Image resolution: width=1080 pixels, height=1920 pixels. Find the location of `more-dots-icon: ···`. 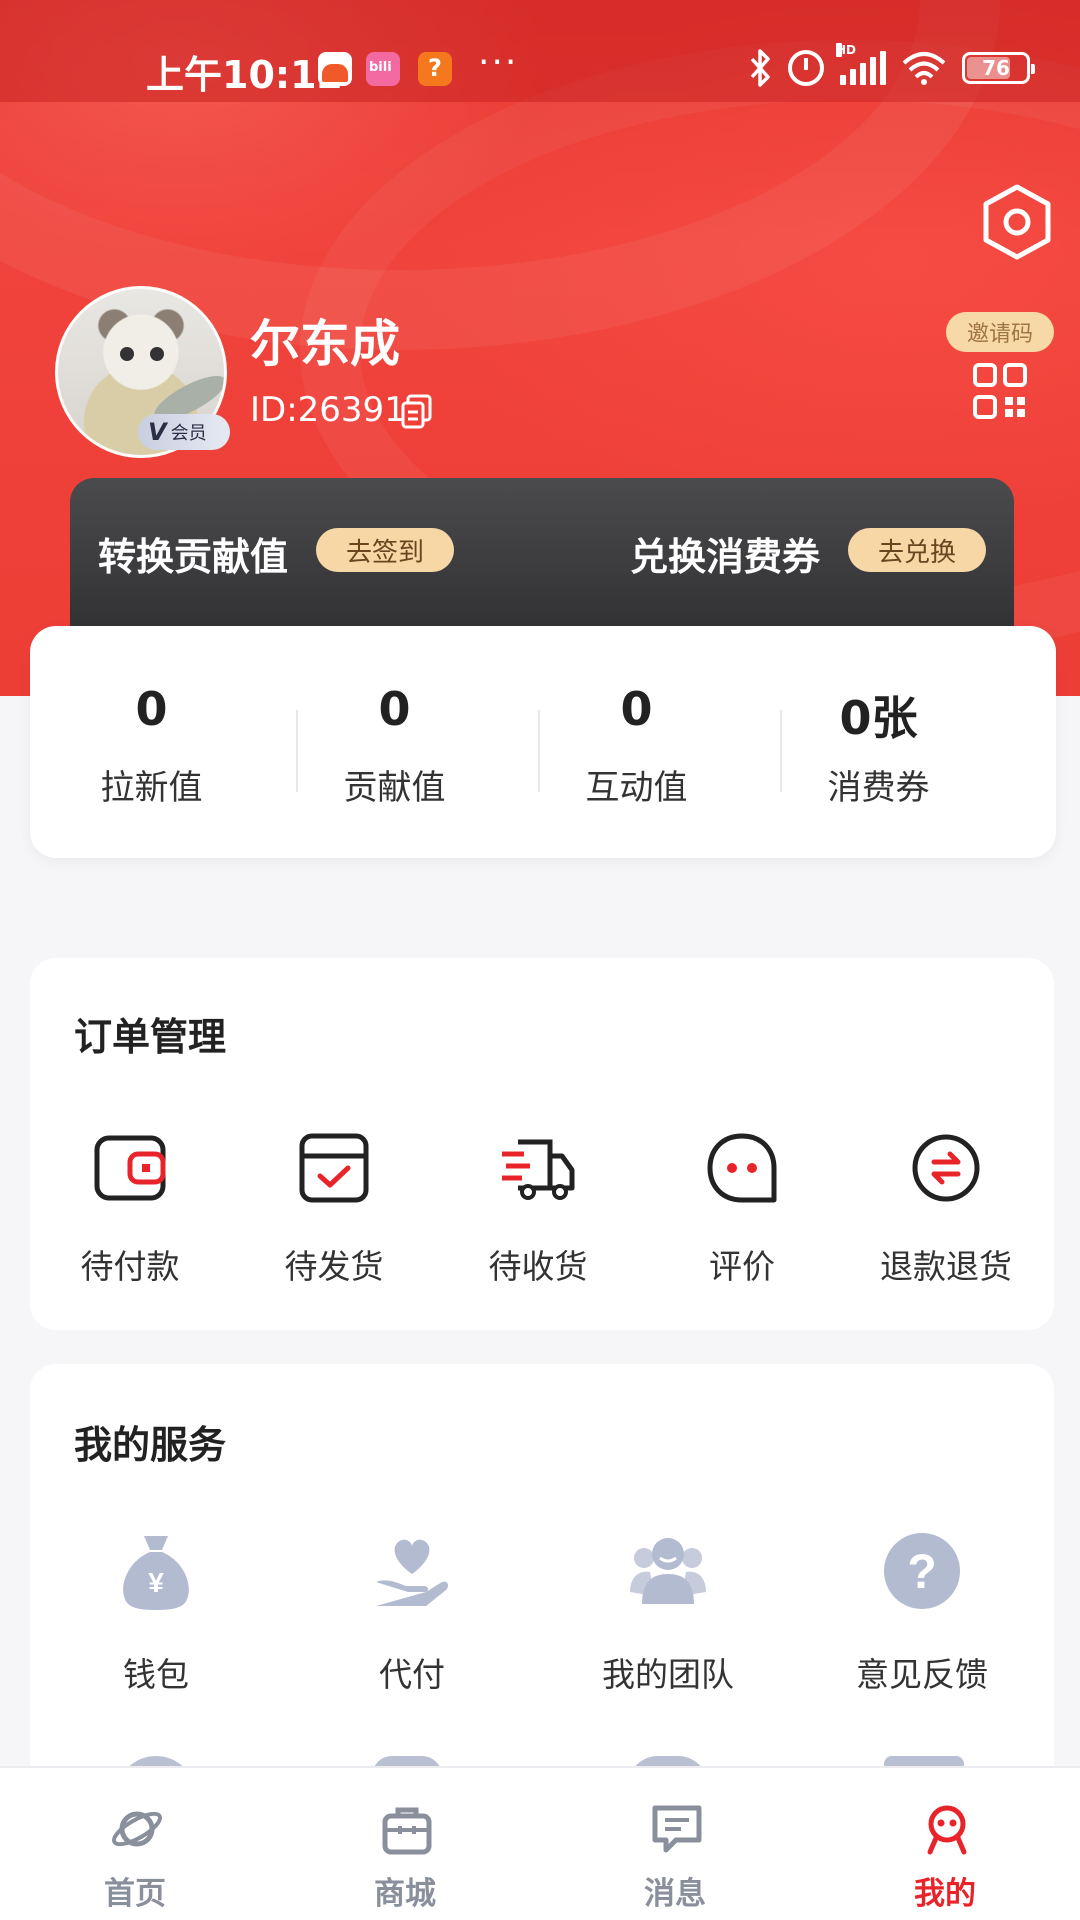

more-dots-icon: ··· is located at coordinates (498, 62).